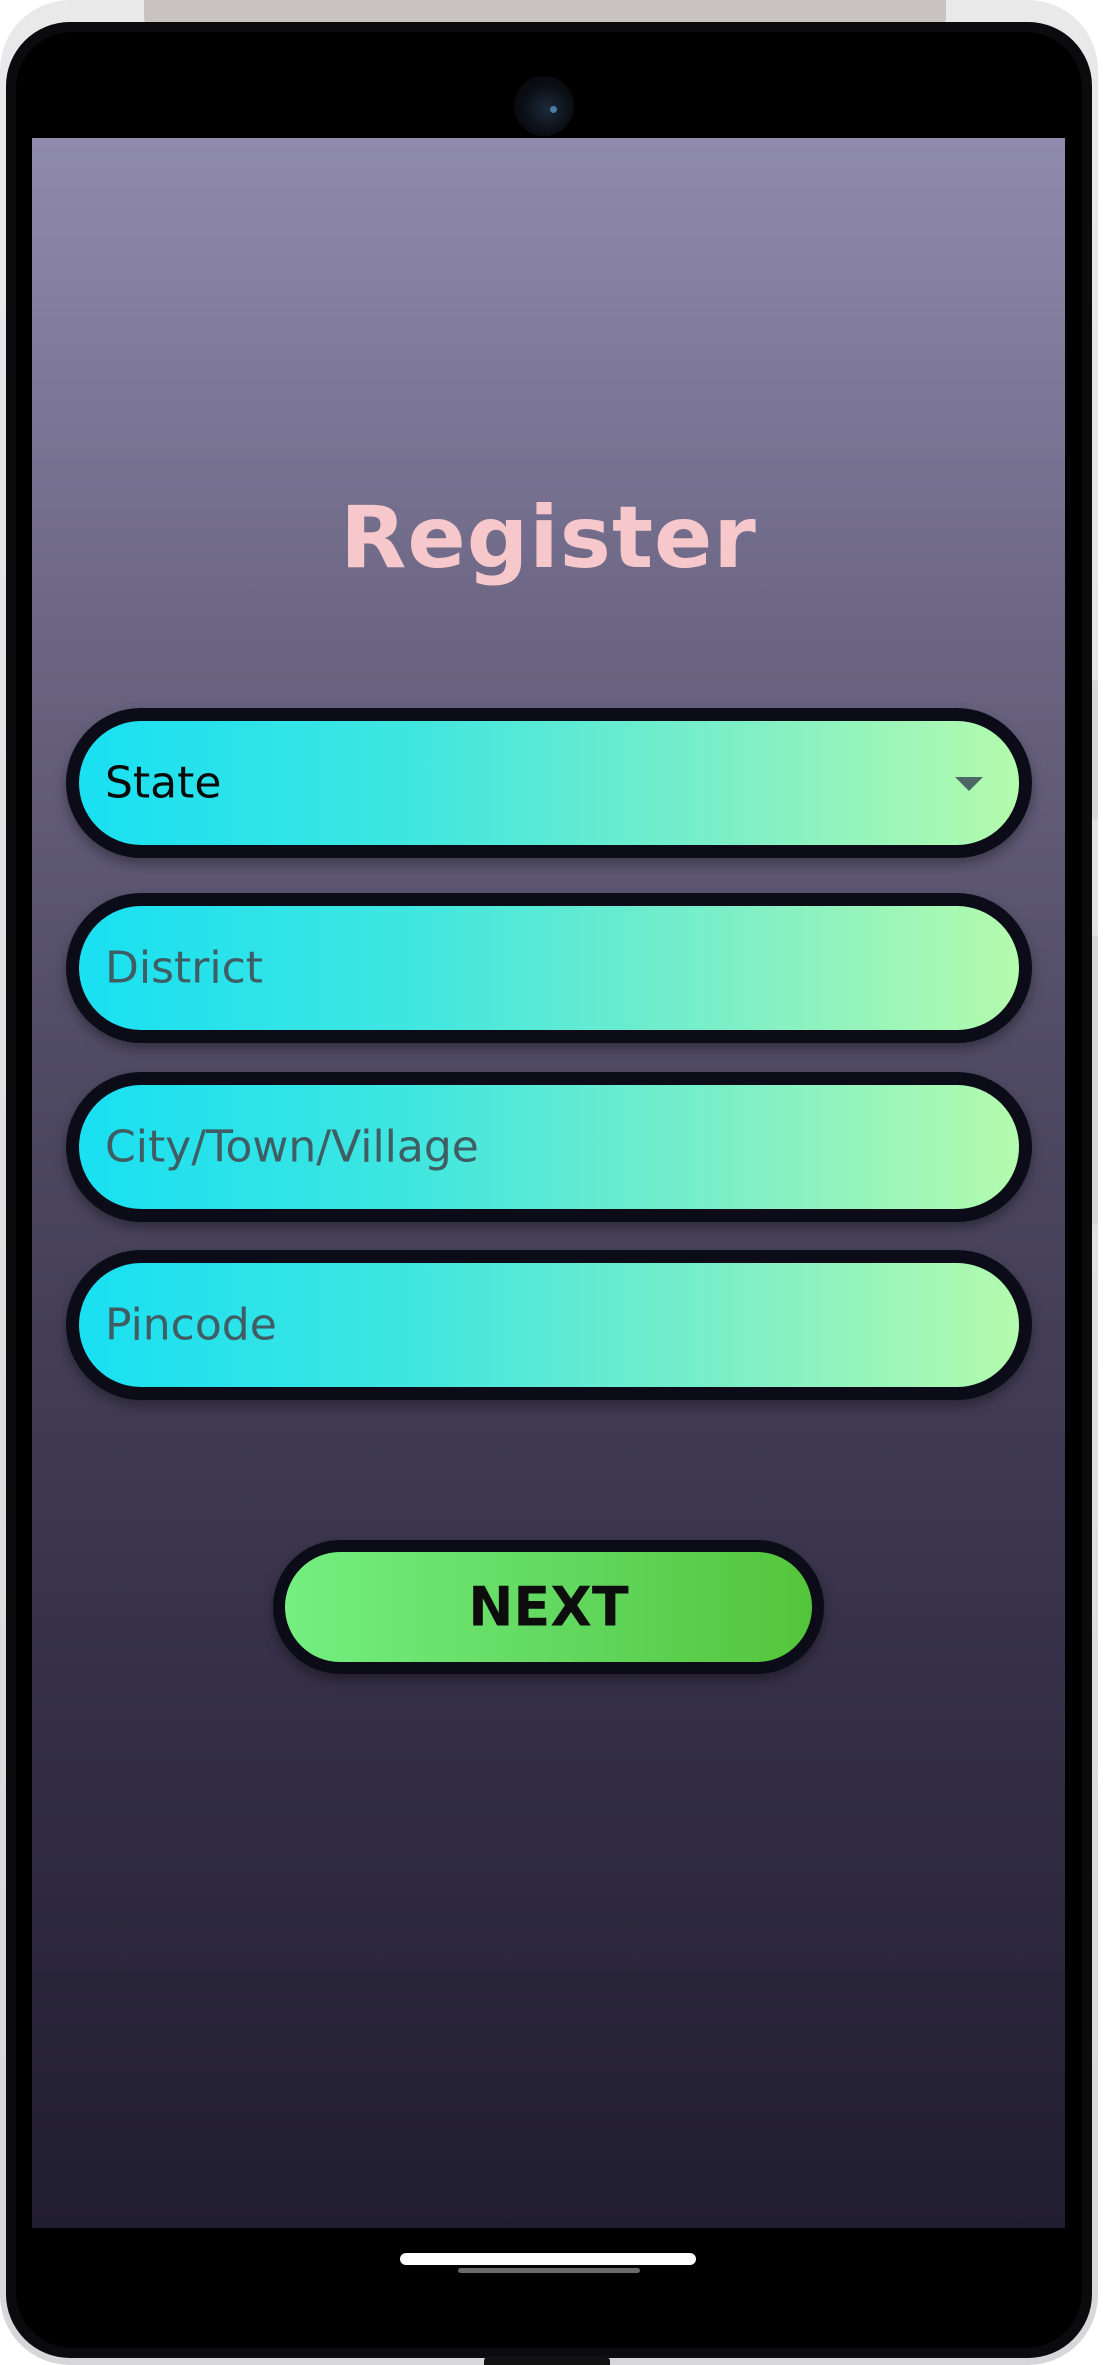 This screenshot has height=2365, width=1103. Describe the element at coordinates (547, 2360) in the screenshot. I see `bottom-frame-notch` at that location.